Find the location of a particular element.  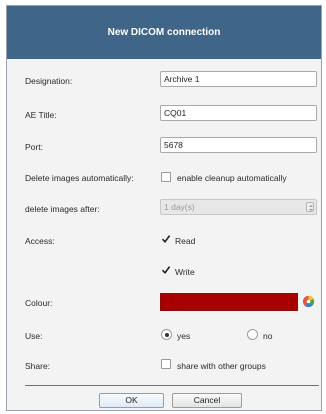

designation-label: Designation: is located at coordinates (49, 81).